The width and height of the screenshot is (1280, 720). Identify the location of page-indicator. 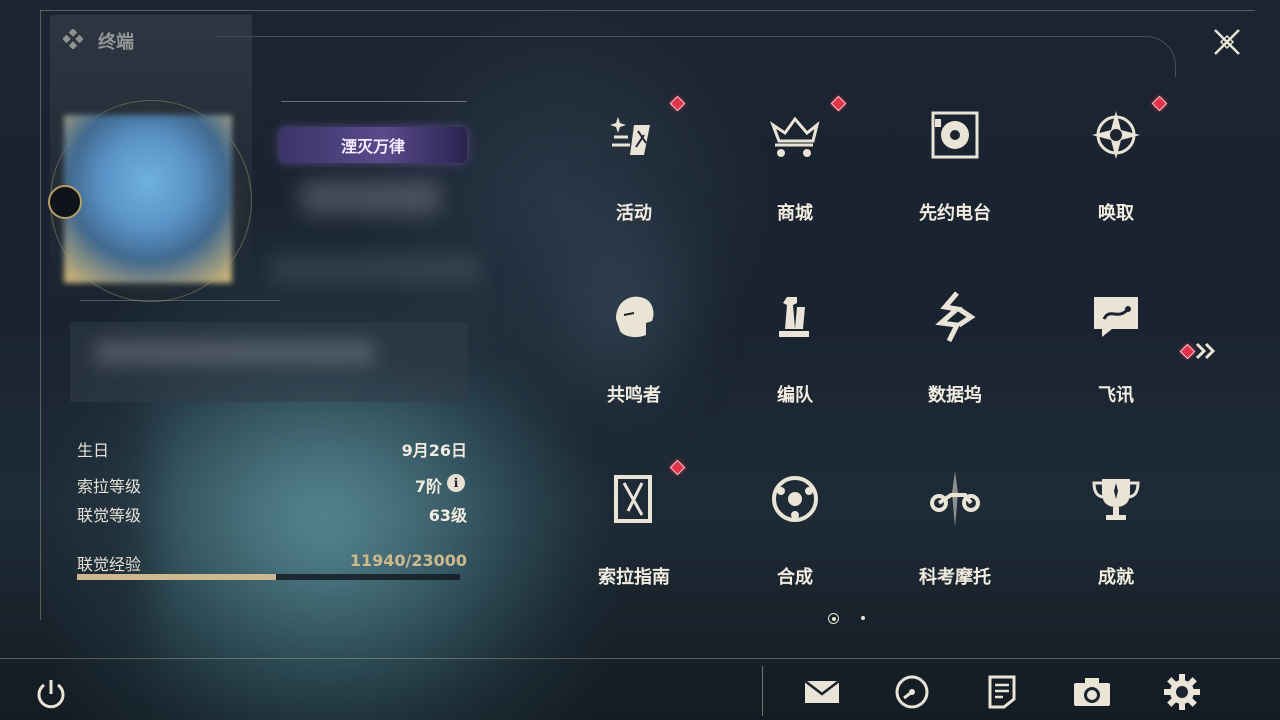
(863, 618).